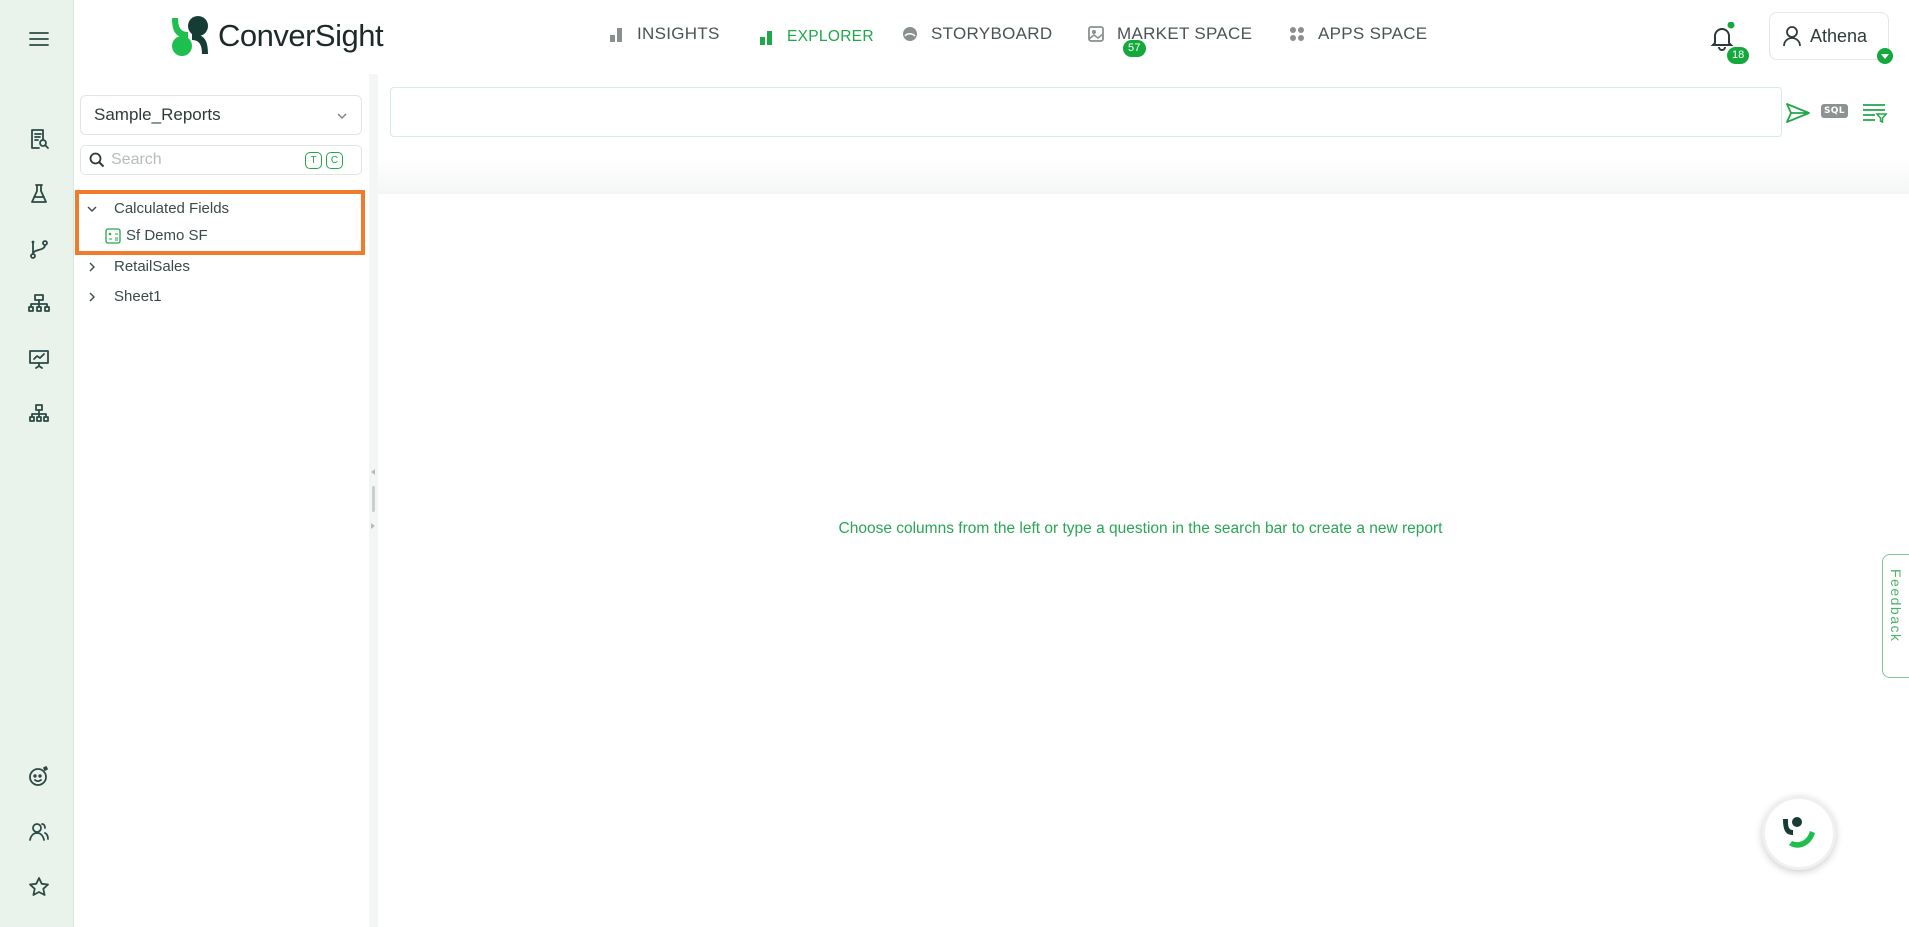 Image resolution: width=1909 pixels, height=927 pixels. I want to click on tree-leaf-sf-demo-sf: Sf Demo SF, so click(156, 235).